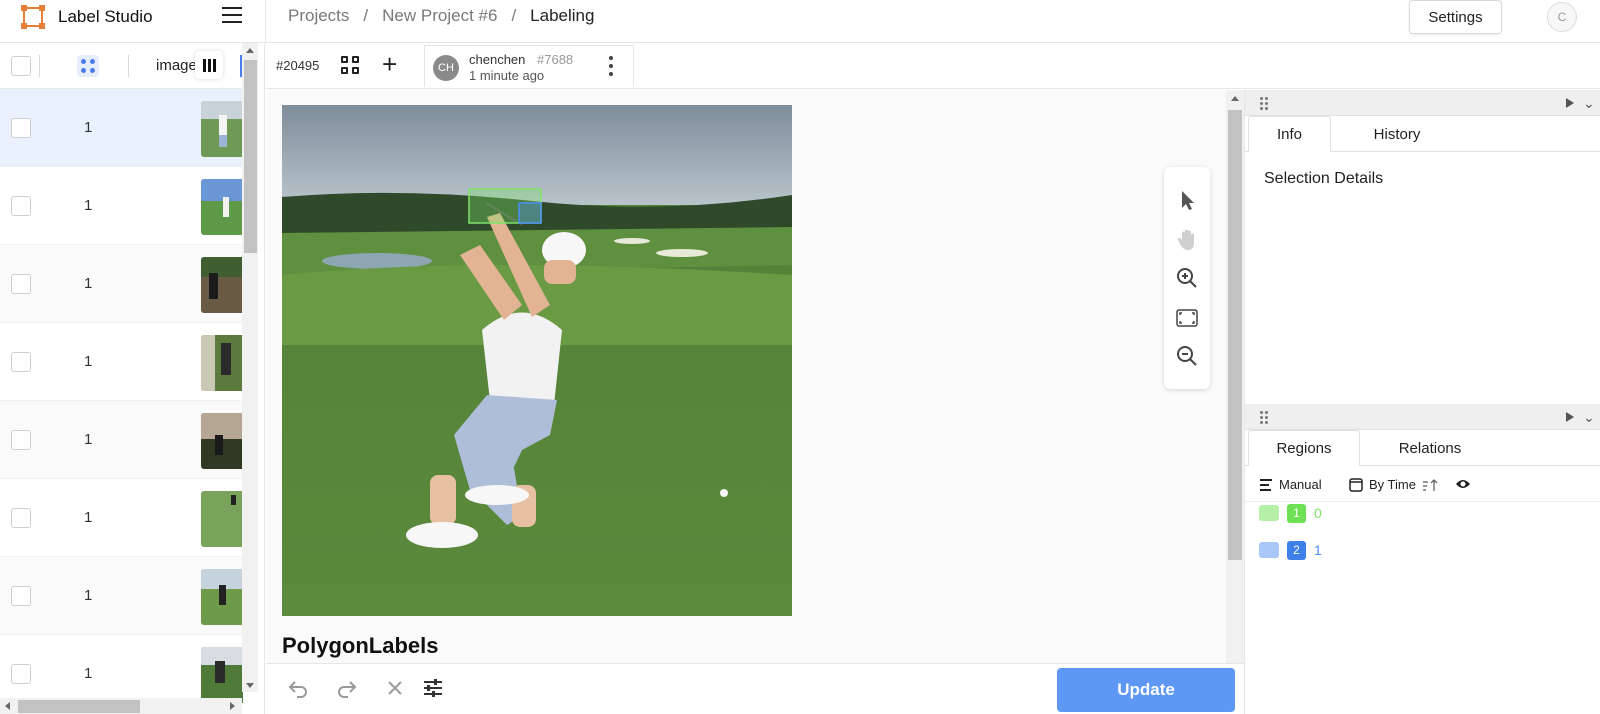 The height and width of the screenshot is (714, 1600). I want to click on user-avatar: C, so click(1562, 17).